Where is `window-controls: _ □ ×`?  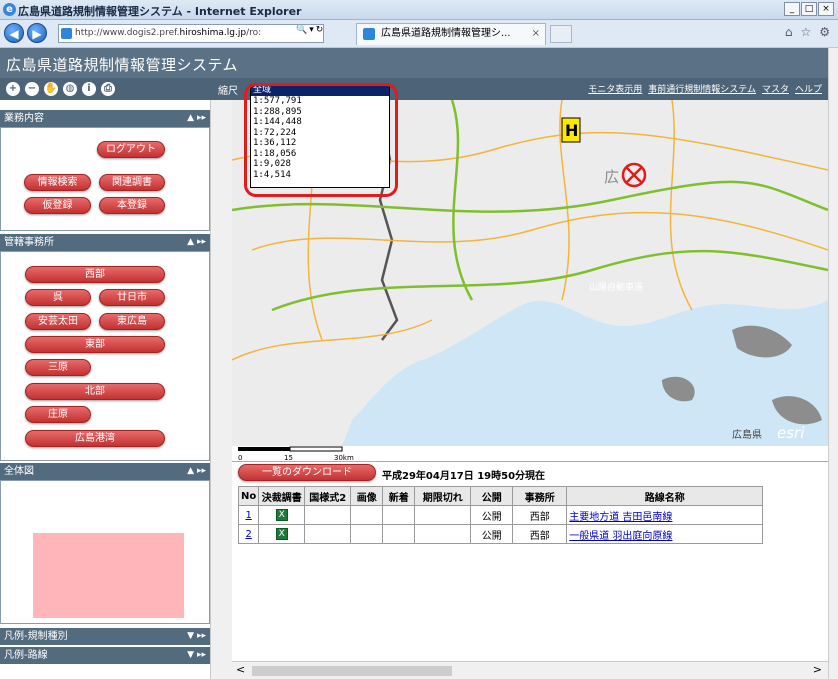 window-controls: _ □ × is located at coordinates (809, 9).